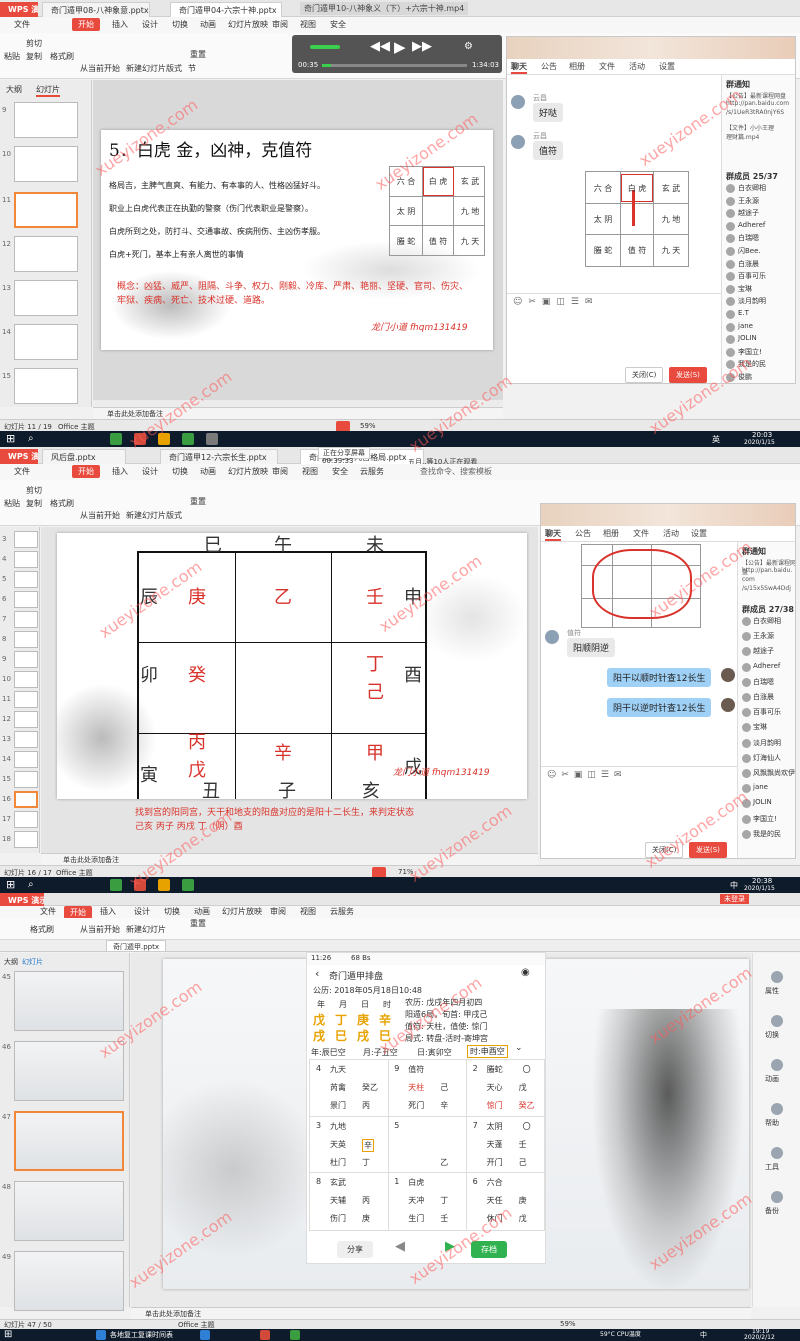 The image size is (800, 1341). What do you see at coordinates (766, 588) in the screenshot?
I see `notice-line: /s/15x5SwA4Ddj` at bounding box center [766, 588].